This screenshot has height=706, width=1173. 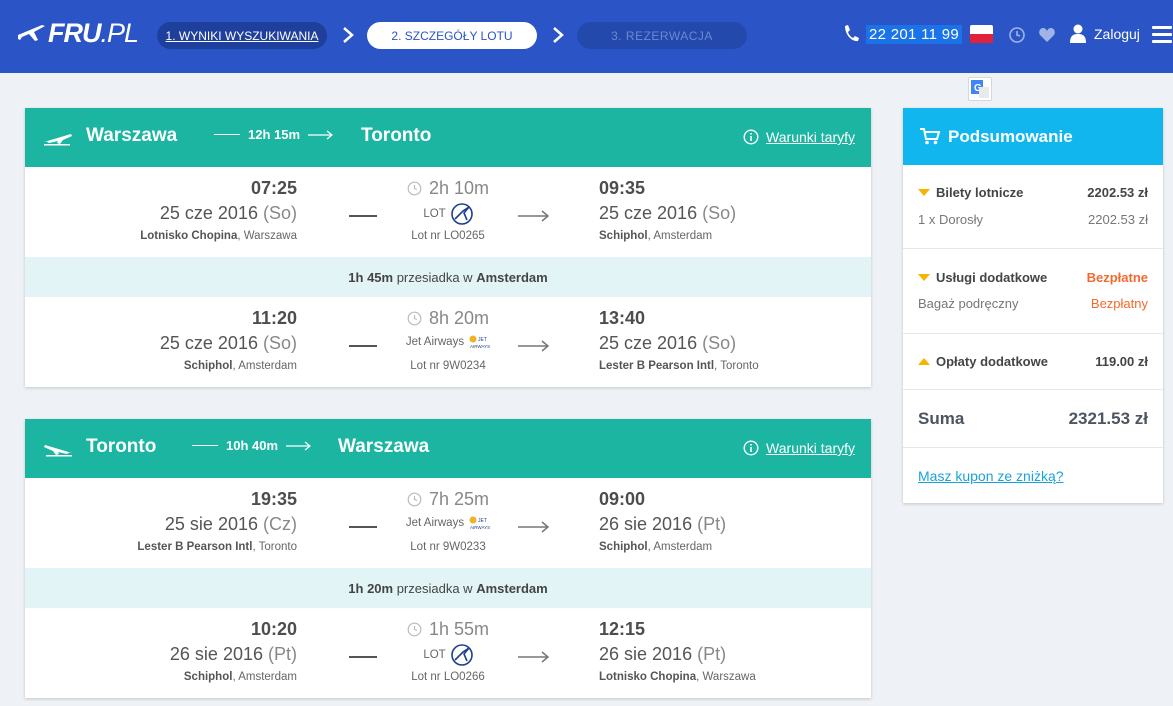 I want to click on flag-pl-icon, so click(x=981, y=34).